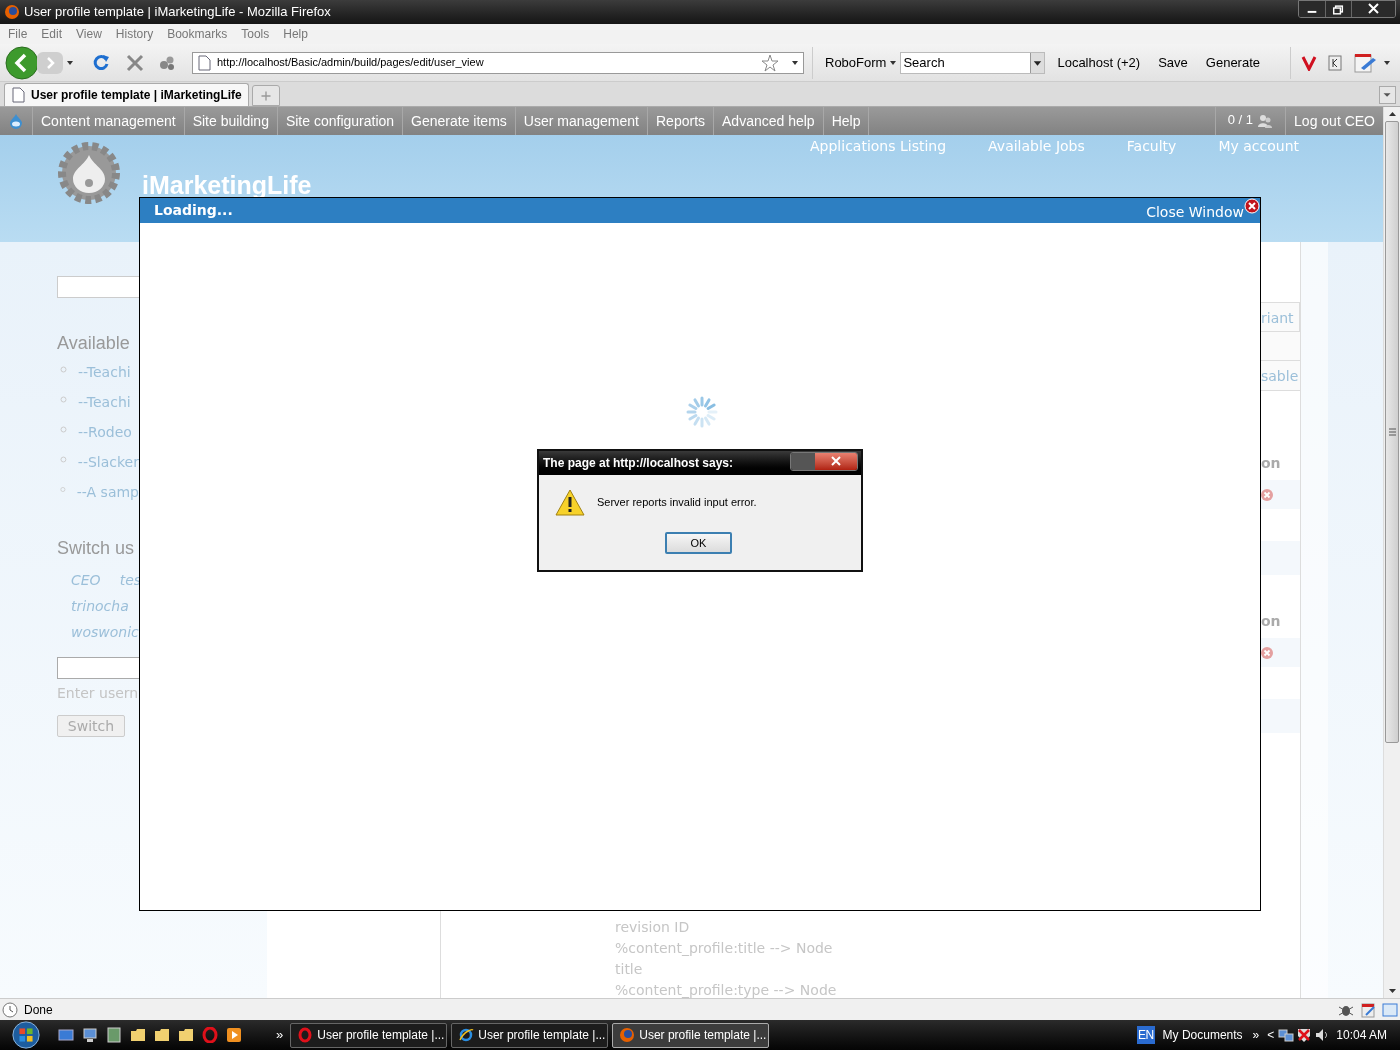 This screenshot has width=1400, height=1050. Describe the element at coordinates (581, 121) in the screenshot. I see `admin-menu-item: User management` at that location.